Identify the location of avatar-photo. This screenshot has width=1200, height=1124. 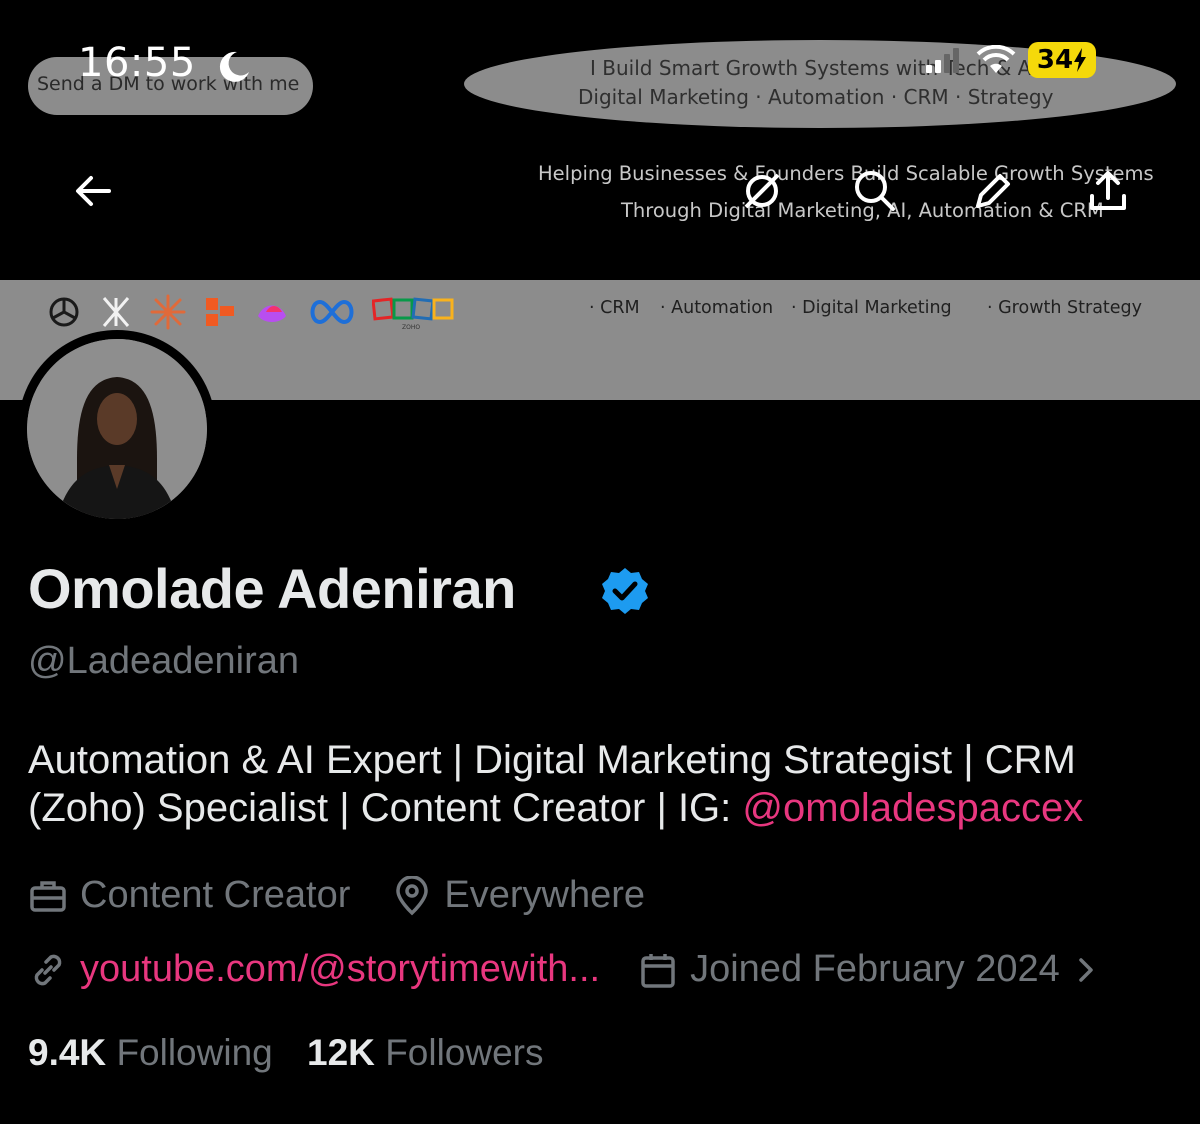
(117, 429).